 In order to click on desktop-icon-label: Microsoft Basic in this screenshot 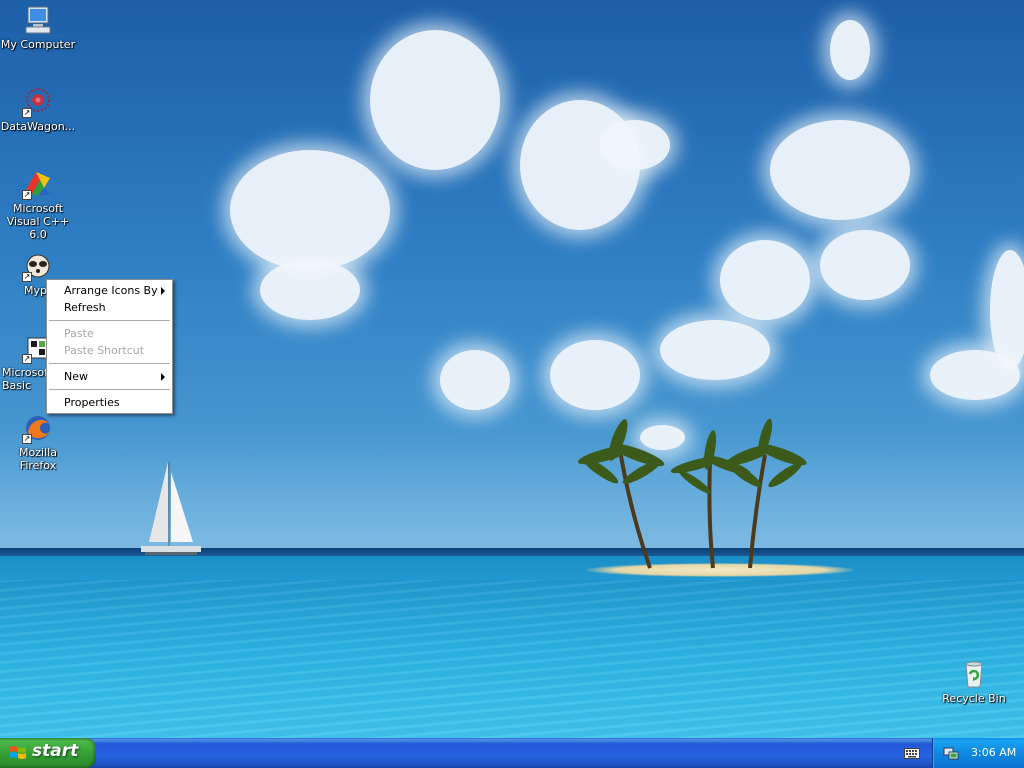, I will do `click(27, 379)`.